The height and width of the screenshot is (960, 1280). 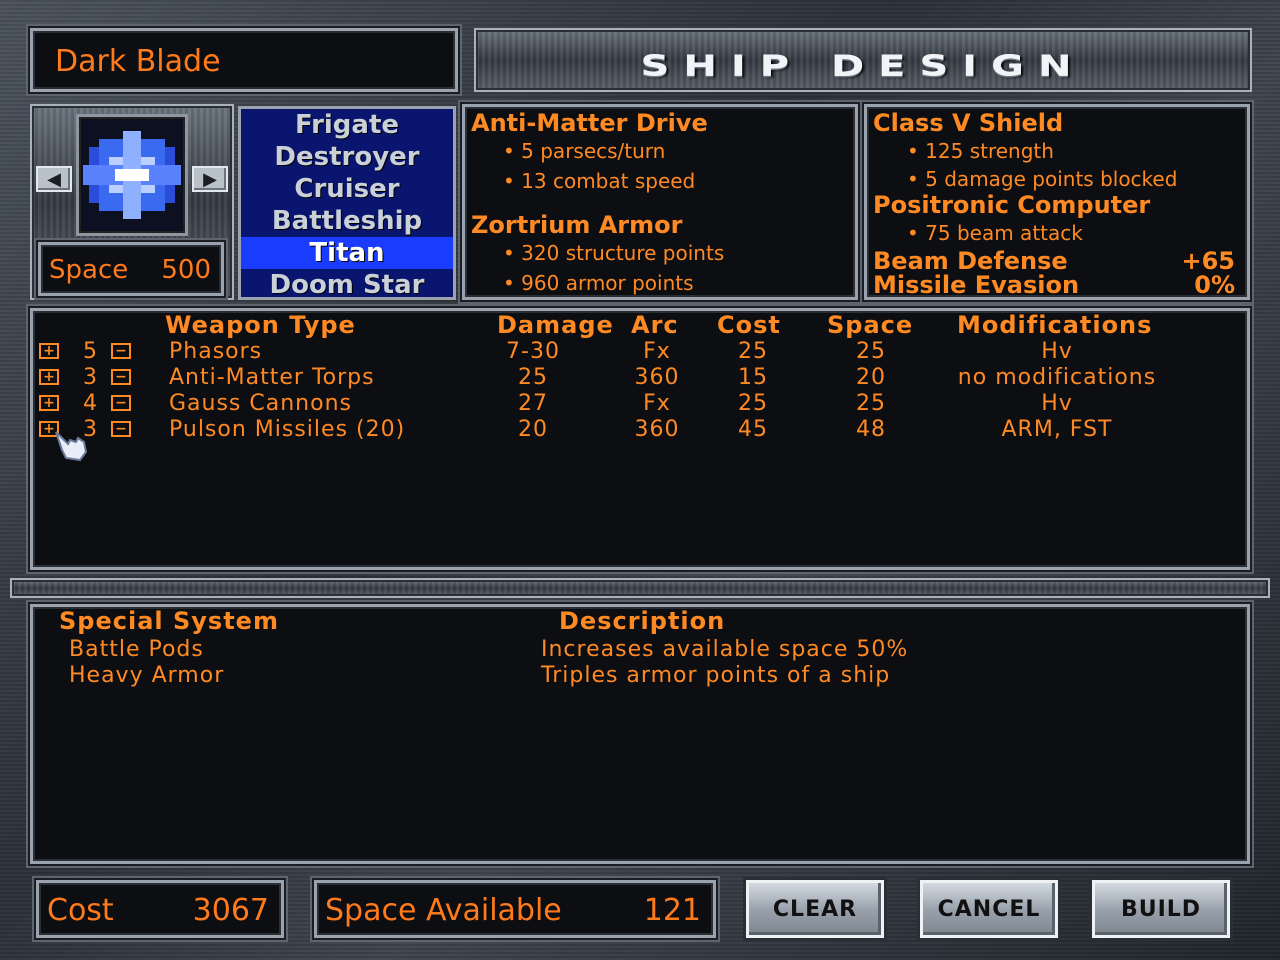 What do you see at coordinates (614, 253) in the screenshot?
I see `armor-bullet-1: • 320 structure points` at bounding box center [614, 253].